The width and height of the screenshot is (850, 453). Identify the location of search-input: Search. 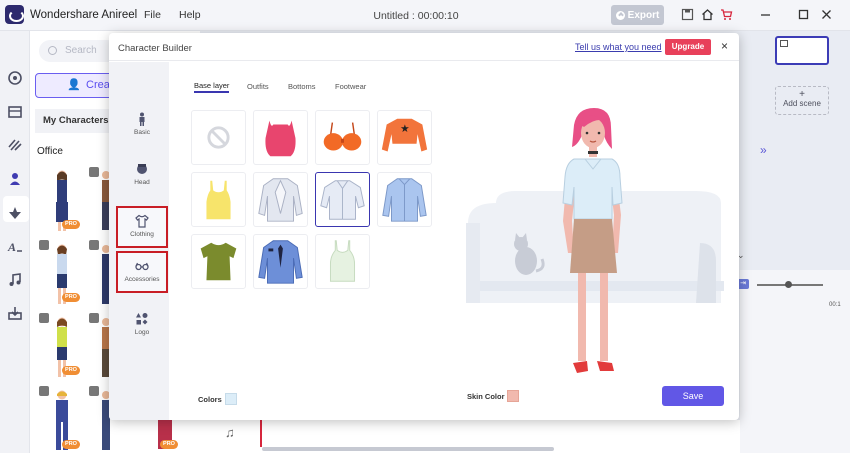
(79, 51).